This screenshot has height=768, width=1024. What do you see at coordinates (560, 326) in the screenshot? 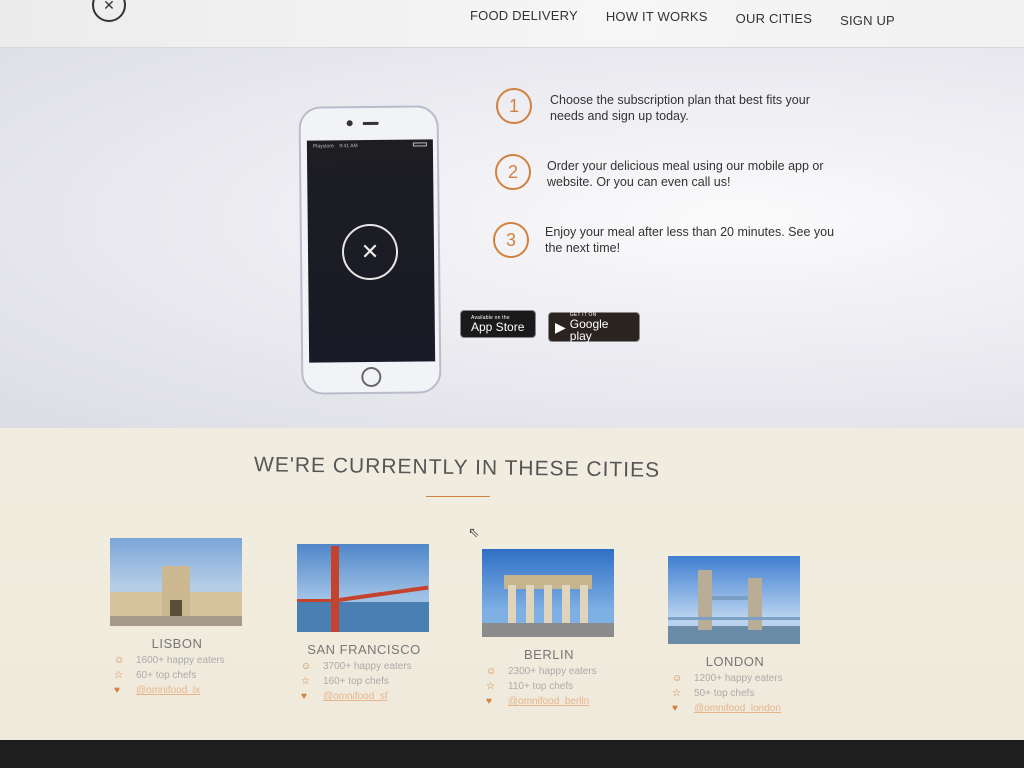
I see `play-icon: ▶` at bounding box center [560, 326].